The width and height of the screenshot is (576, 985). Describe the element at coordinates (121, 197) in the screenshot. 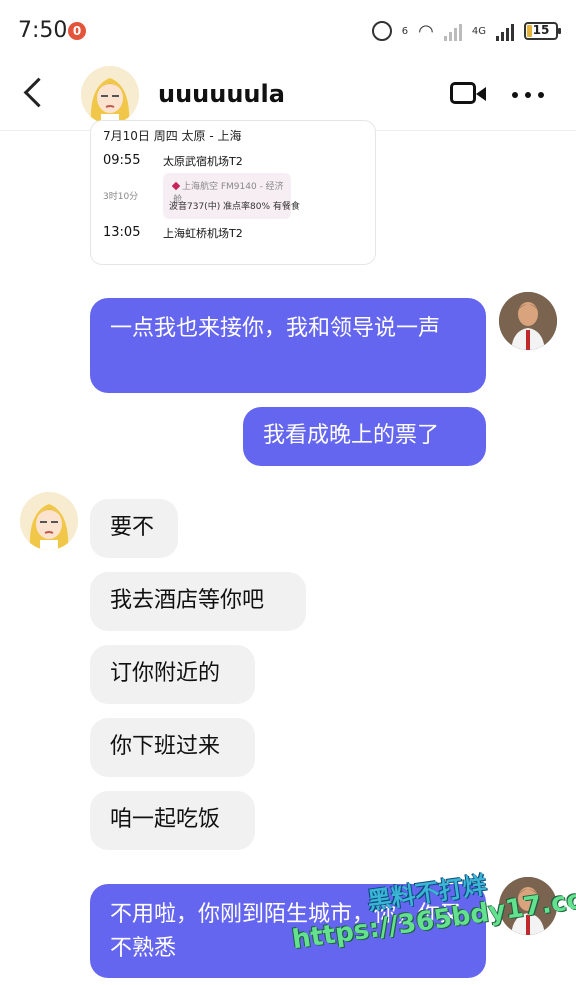

I see `flight-duration: 3时10分` at that location.